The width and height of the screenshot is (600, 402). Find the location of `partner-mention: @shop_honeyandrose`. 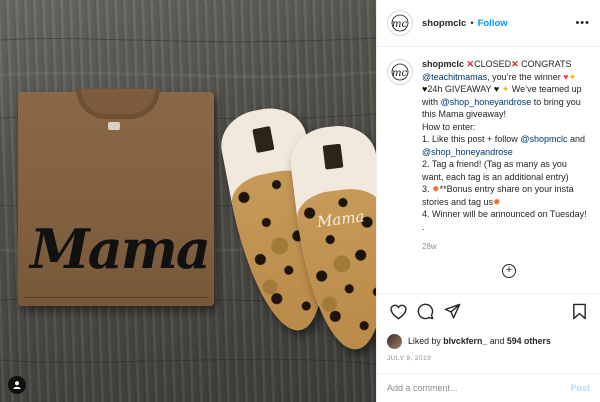

partner-mention: @shop_honeyandrose is located at coordinates (486, 102).